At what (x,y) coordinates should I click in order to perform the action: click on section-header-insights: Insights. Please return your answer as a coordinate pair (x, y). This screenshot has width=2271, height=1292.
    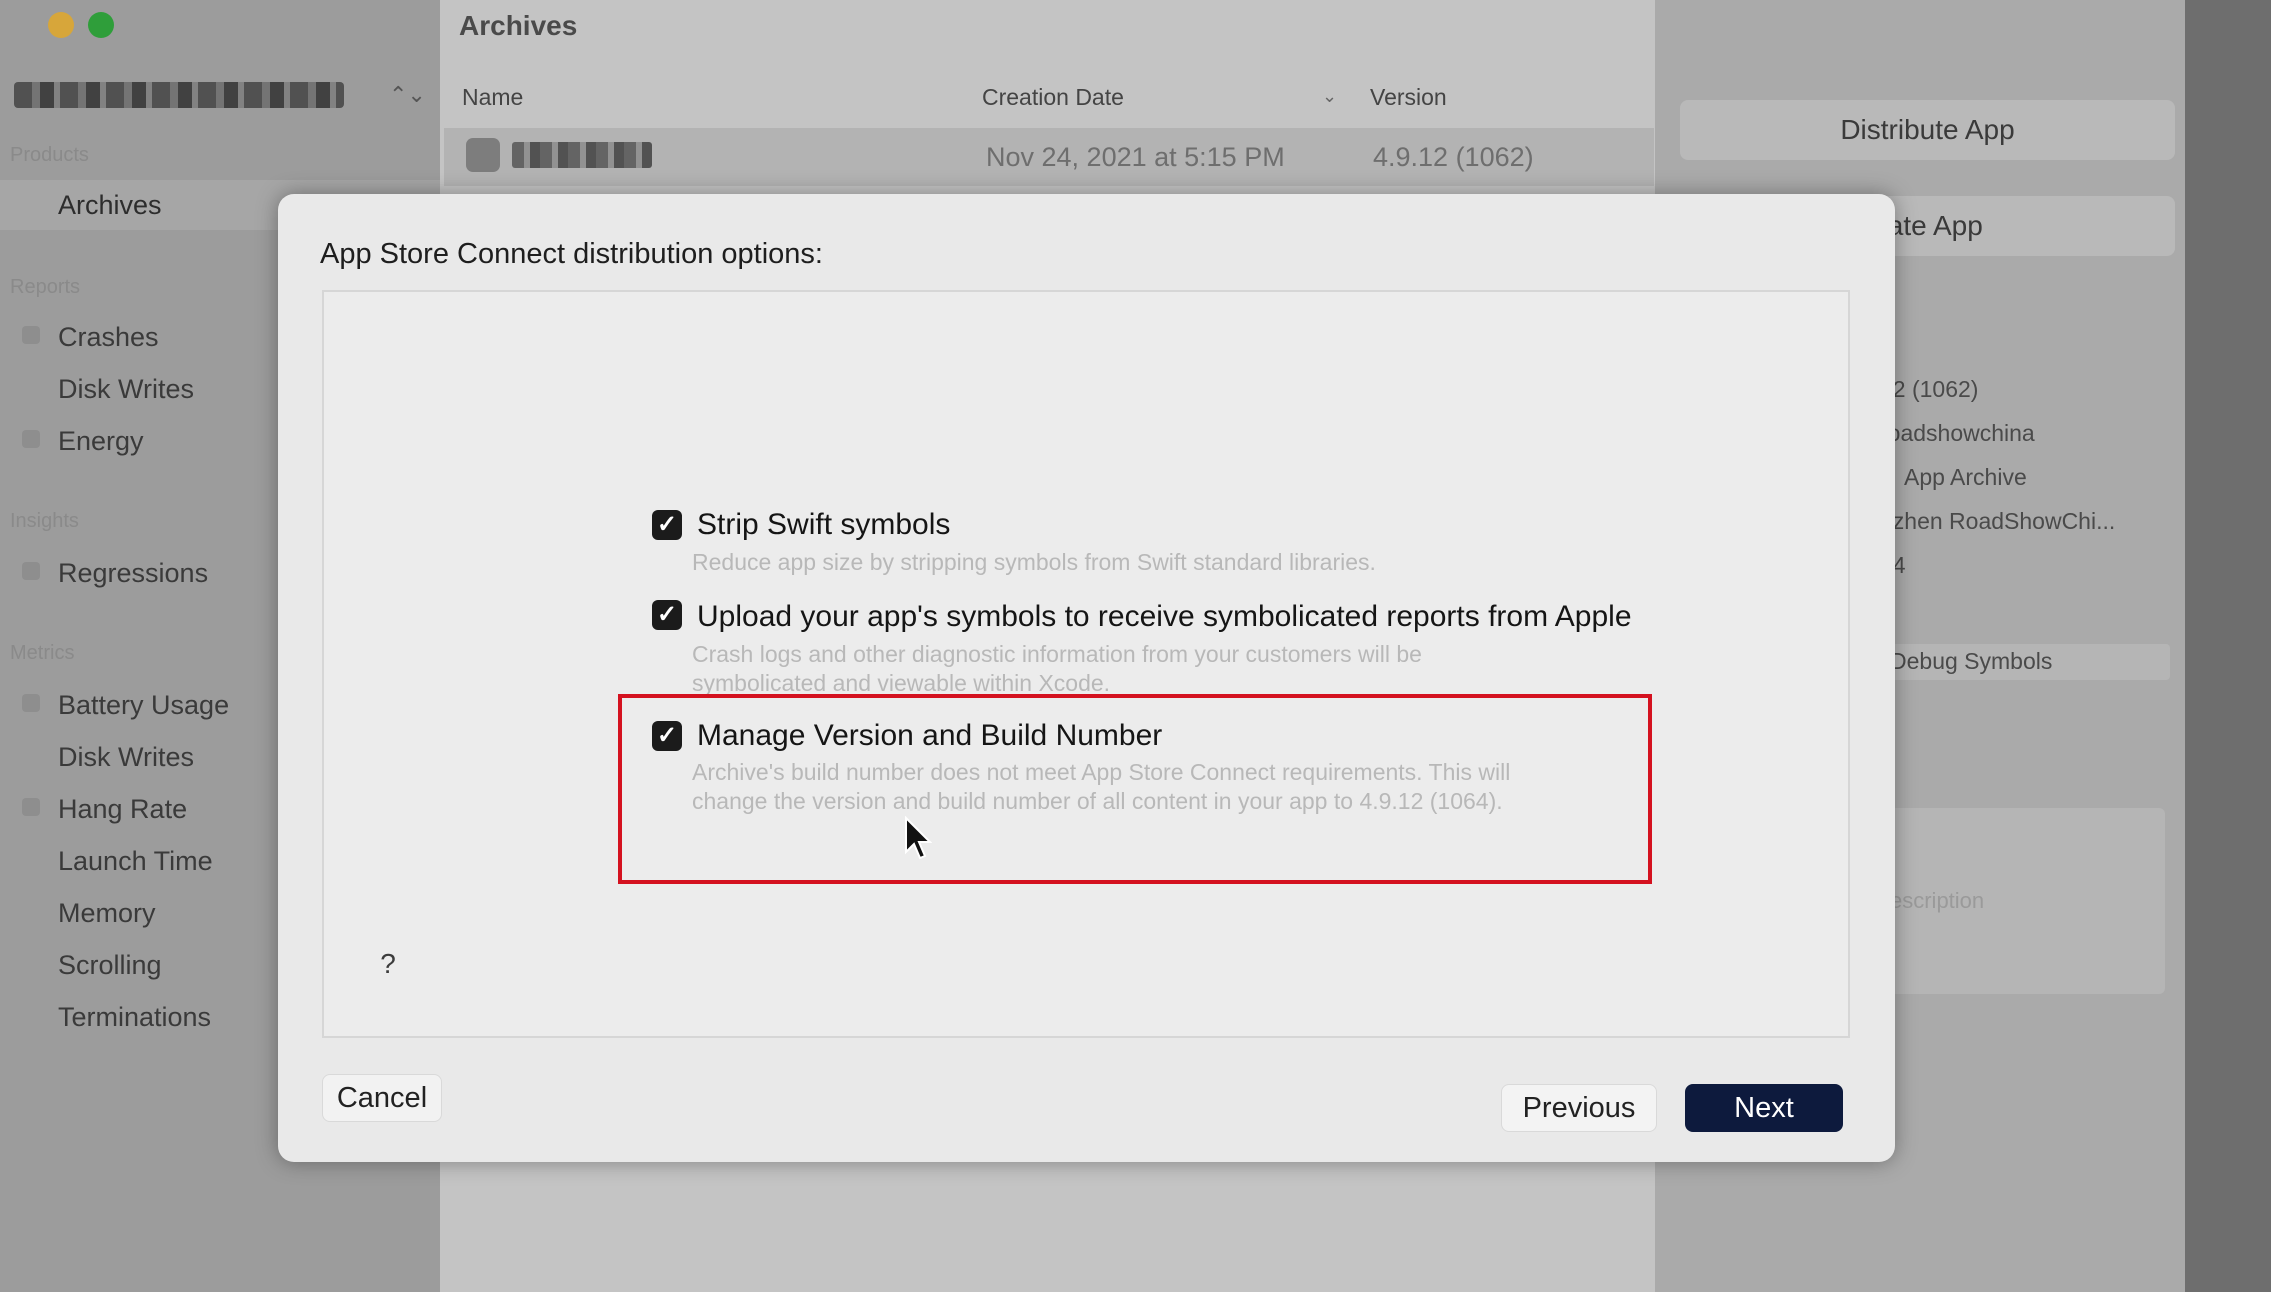
    Looking at the image, I should click on (44, 521).